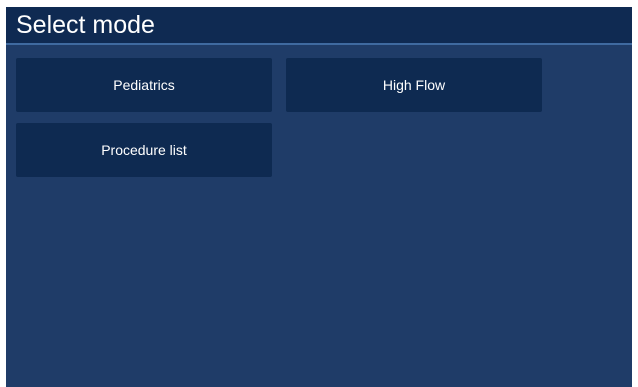 The image size is (638, 387). I want to click on procedure-list-button: Procedure list, so click(144, 150).